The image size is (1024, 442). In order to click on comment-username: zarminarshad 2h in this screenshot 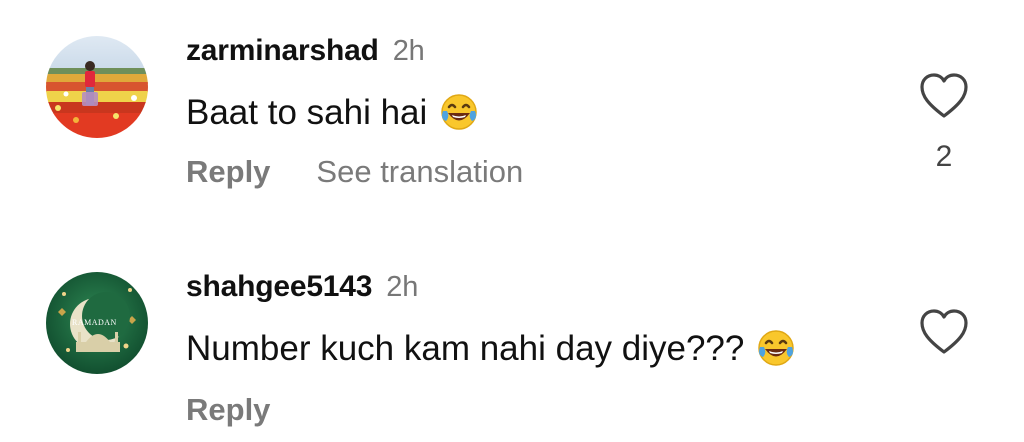, I will do `click(305, 51)`.